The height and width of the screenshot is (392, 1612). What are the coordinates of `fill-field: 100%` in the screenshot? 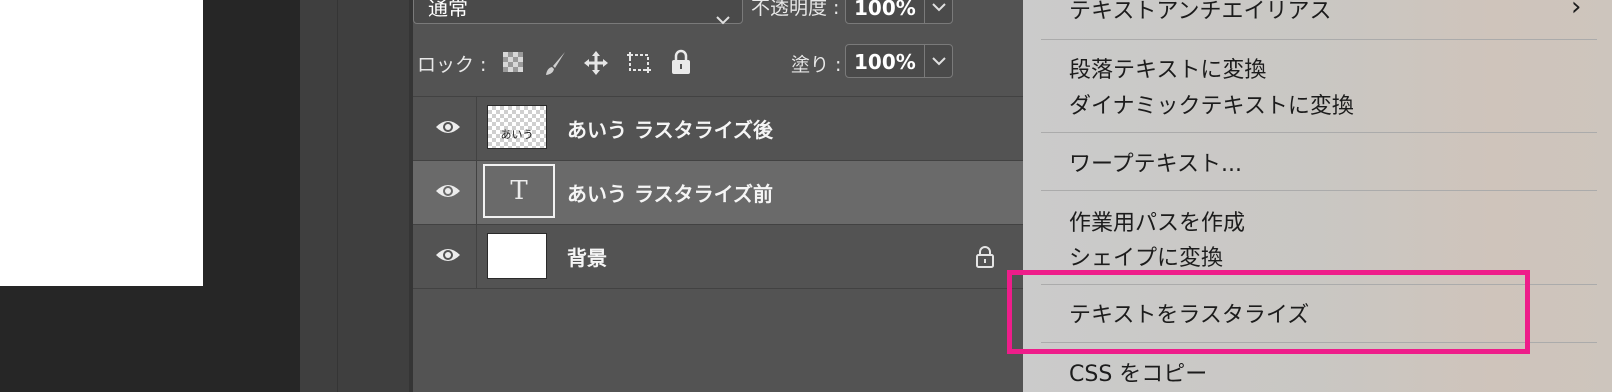 It's located at (899, 61).